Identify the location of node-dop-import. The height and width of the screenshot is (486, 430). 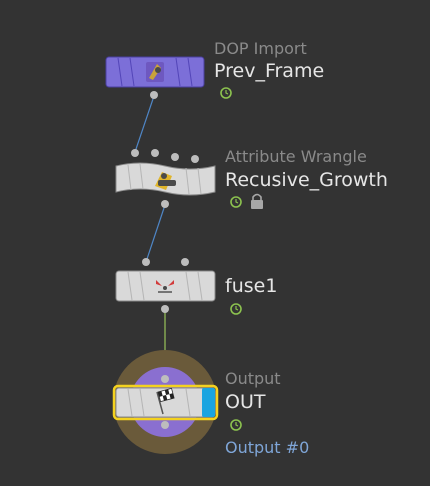
(155, 77).